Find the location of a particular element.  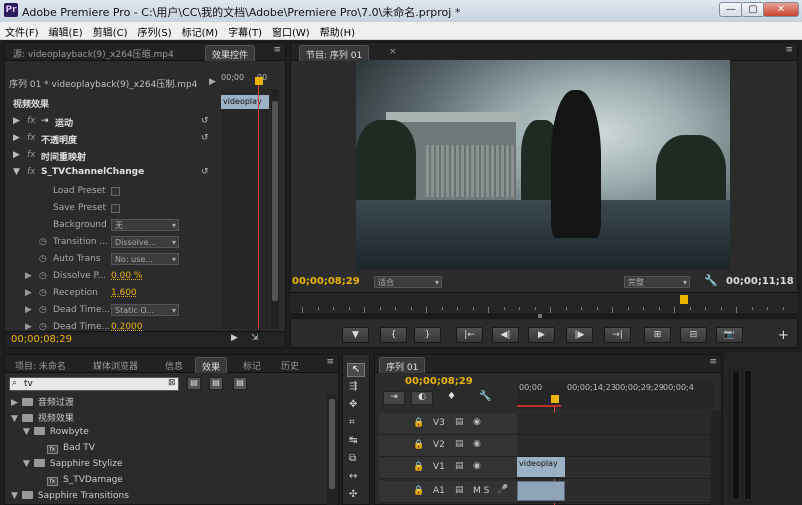

add-marker-icon: ♦ is located at coordinates (451, 396).